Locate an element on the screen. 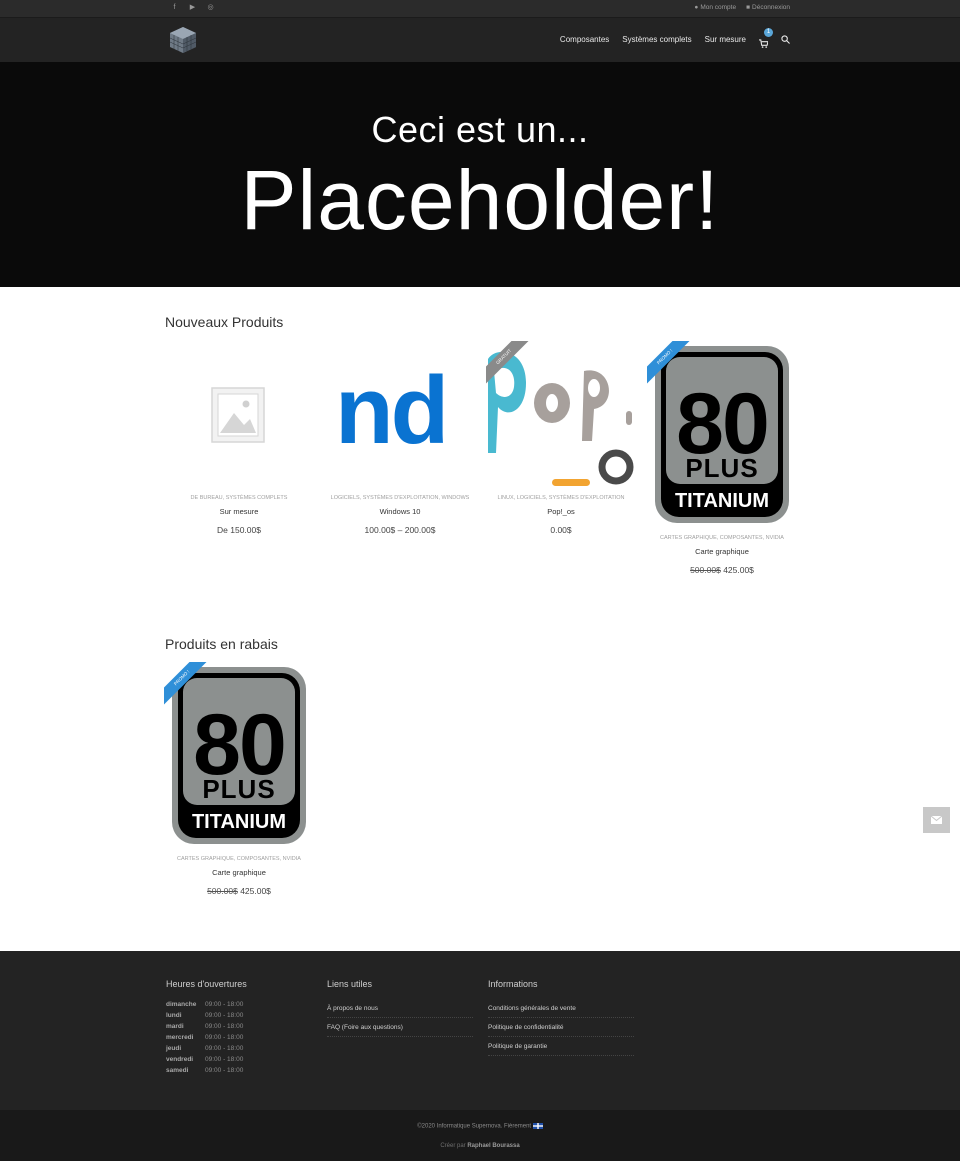 The width and height of the screenshot is (960, 1161). hours-title: Heures d'ouvertures is located at coordinates (206, 984).